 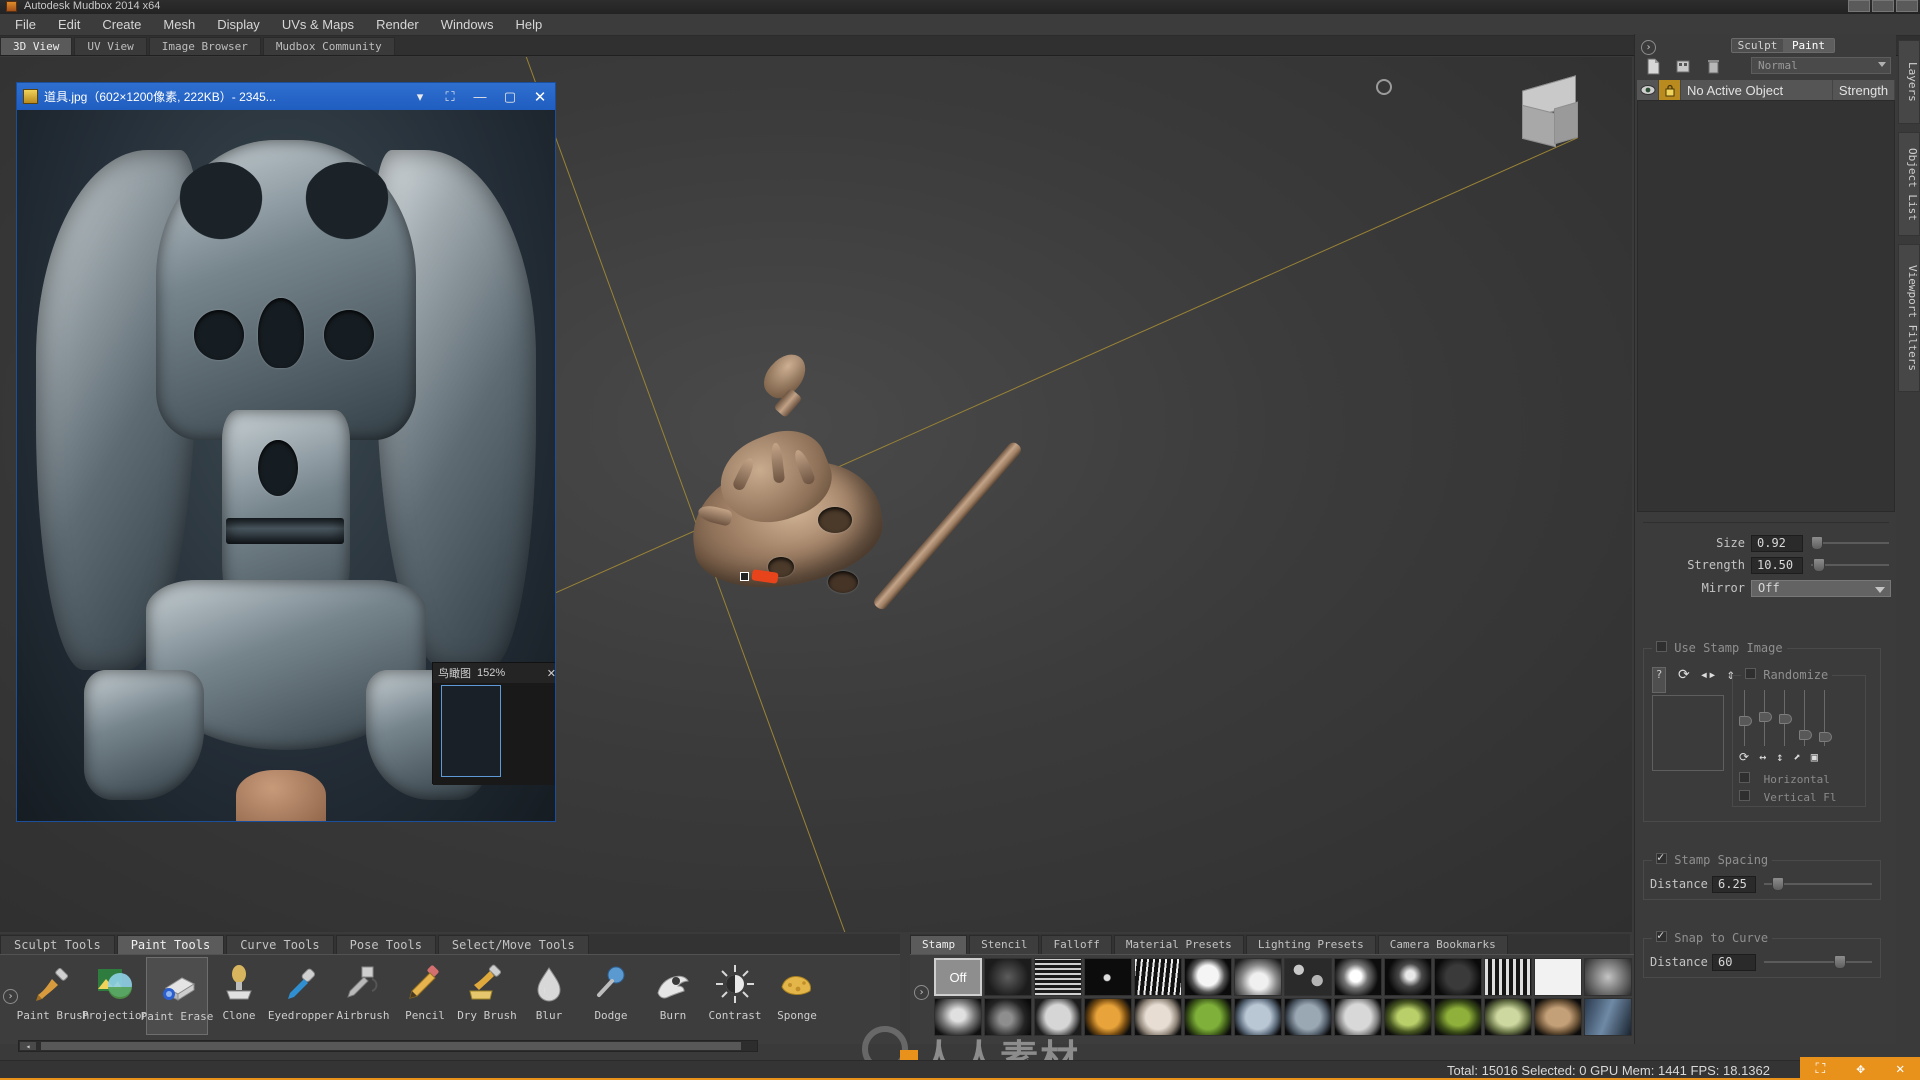 What do you see at coordinates (239, 996) in the screenshot?
I see `tool-clone: Clone` at bounding box center [239, 996].